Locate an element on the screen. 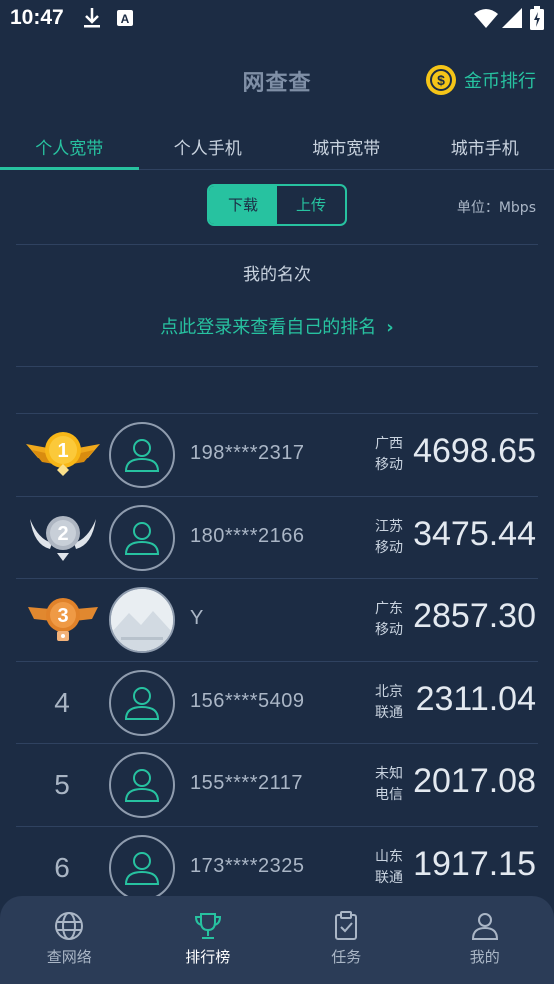 The image size is (554, 984). silver-medal-icon: 2 is located at coordinates (63, 540).